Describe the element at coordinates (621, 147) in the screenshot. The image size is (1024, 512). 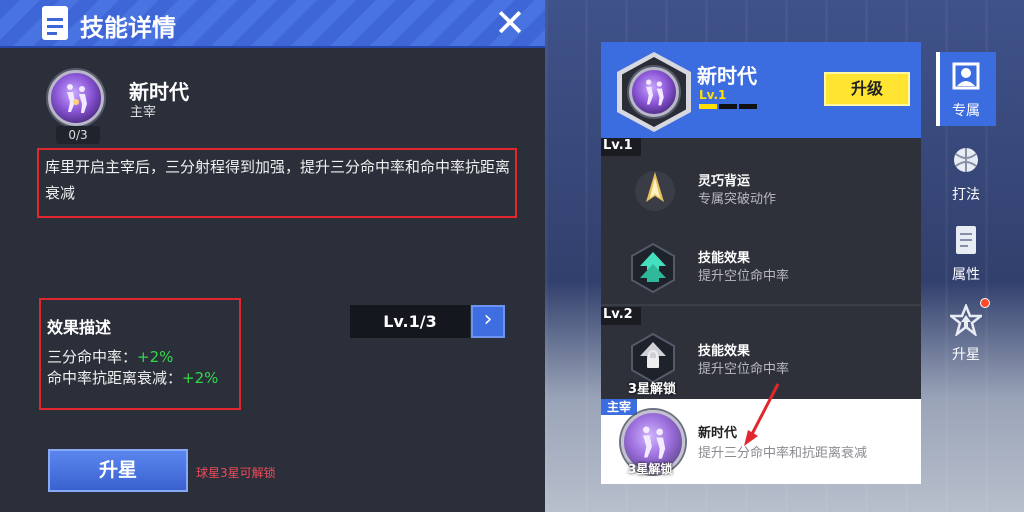
I see `level-tag: Lv.1` at that location.